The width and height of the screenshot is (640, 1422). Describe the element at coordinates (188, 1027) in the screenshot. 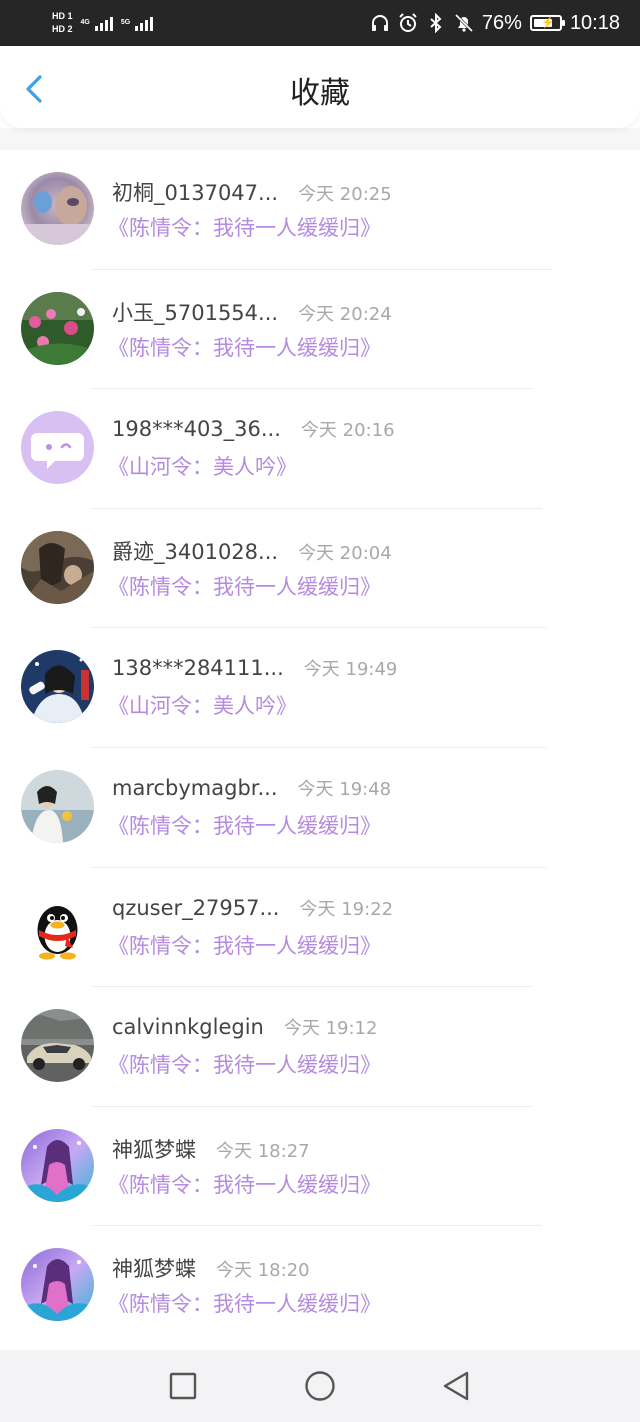

I see `username: calvinnkglegin` at that location.